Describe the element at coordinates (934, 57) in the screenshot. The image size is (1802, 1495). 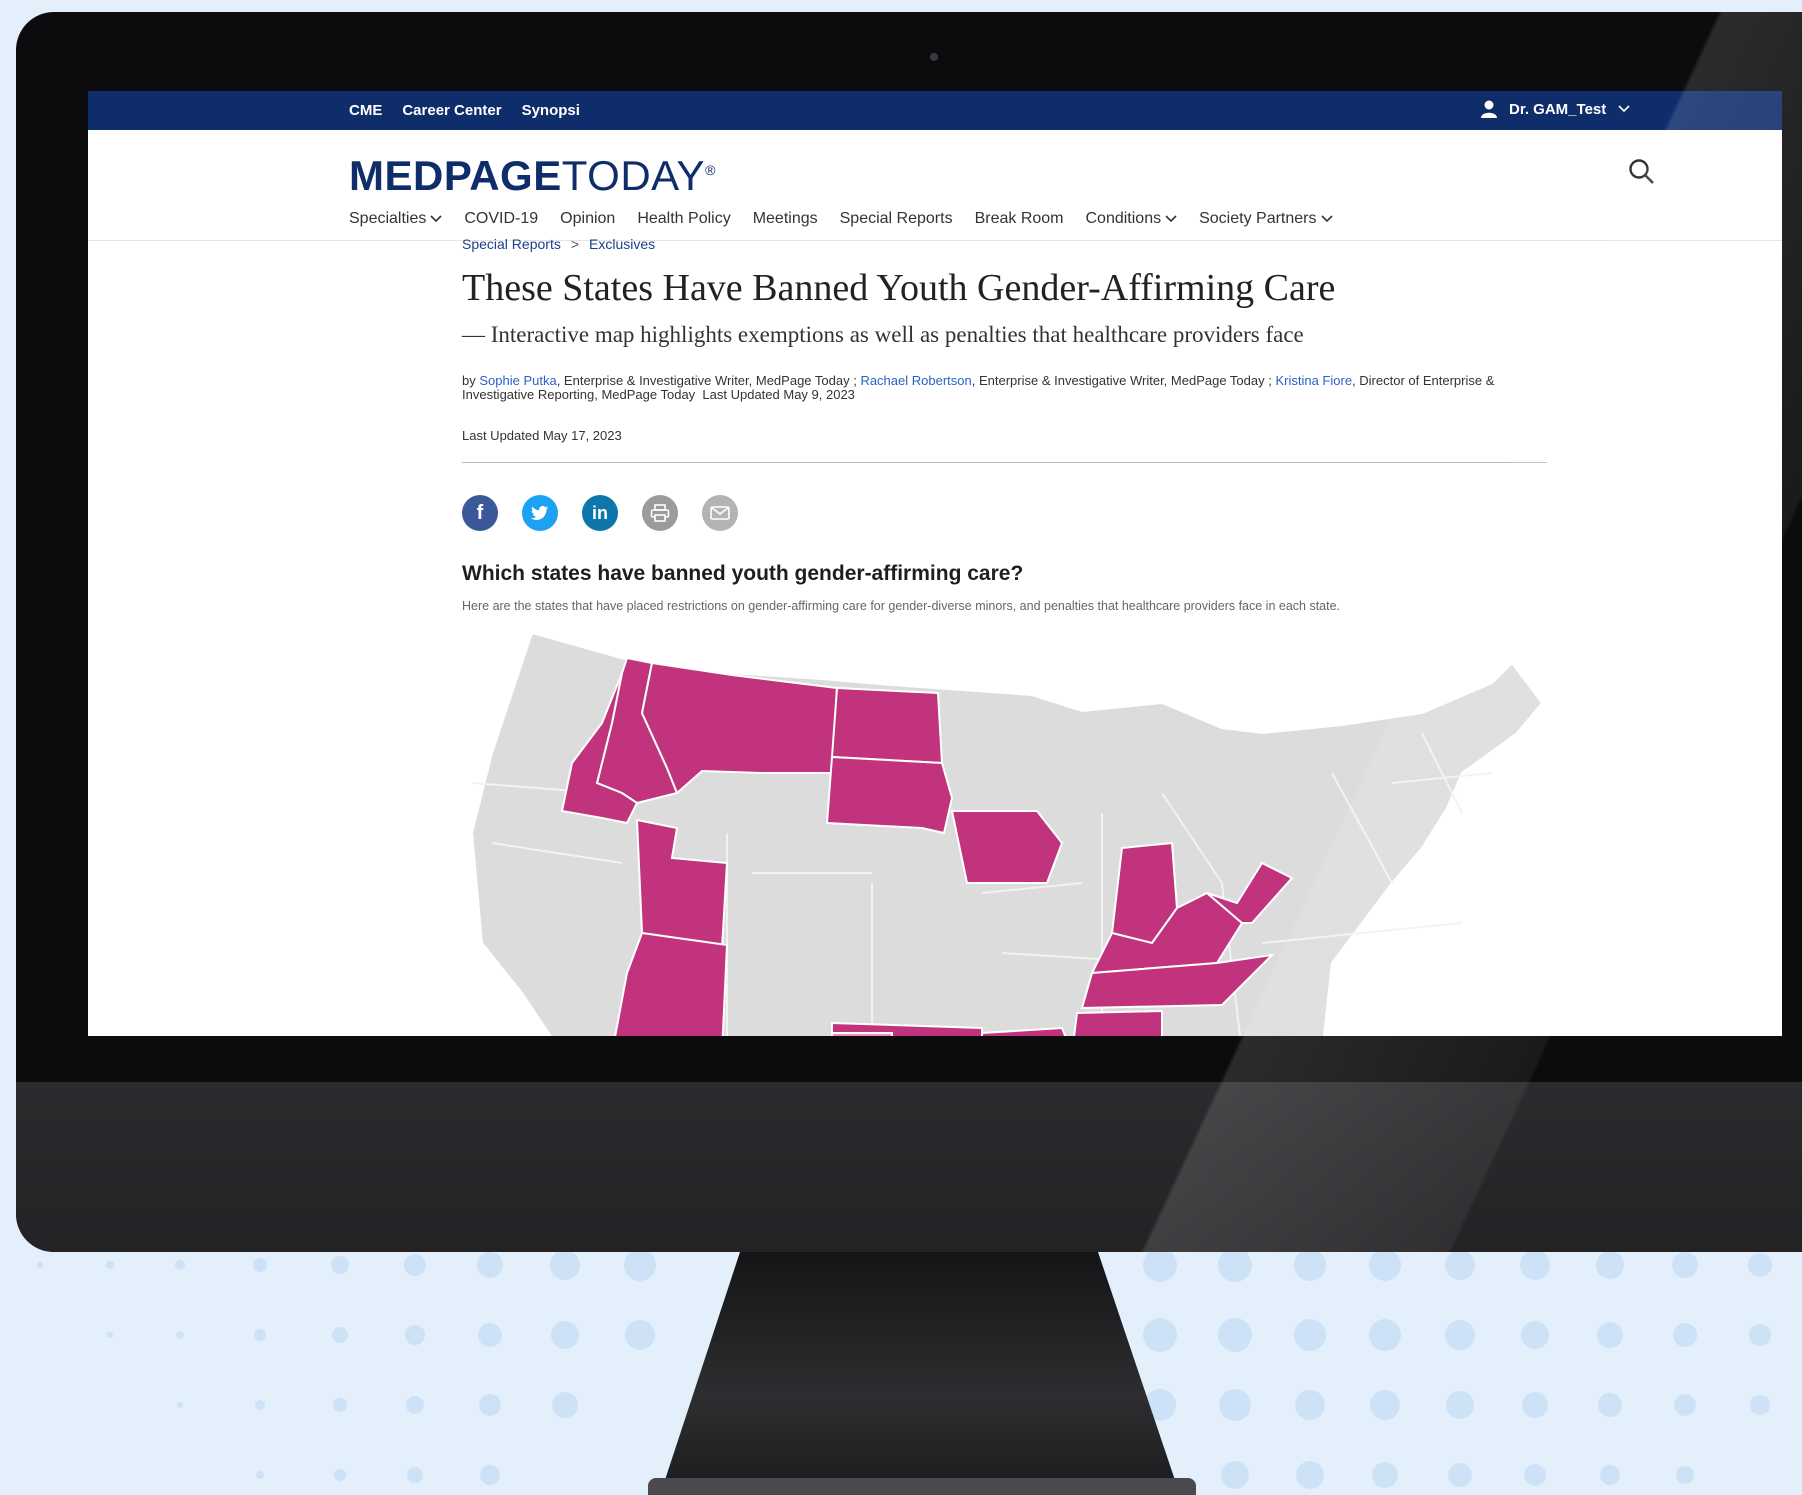
I see `camera-icon` at that location.